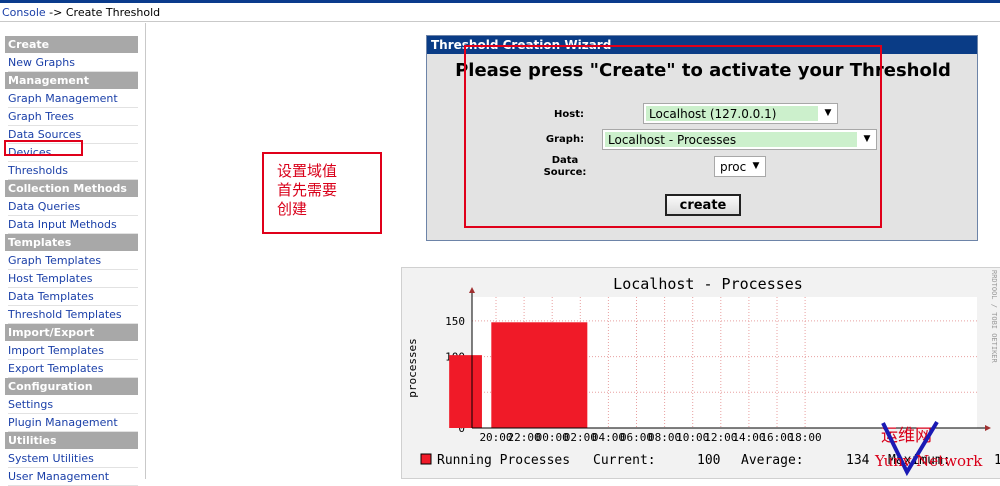 The image size is (1000, 486). I want to click on rrdtool-credit: RRDTOOL / TOBI OETIKER, so click(994, 317).